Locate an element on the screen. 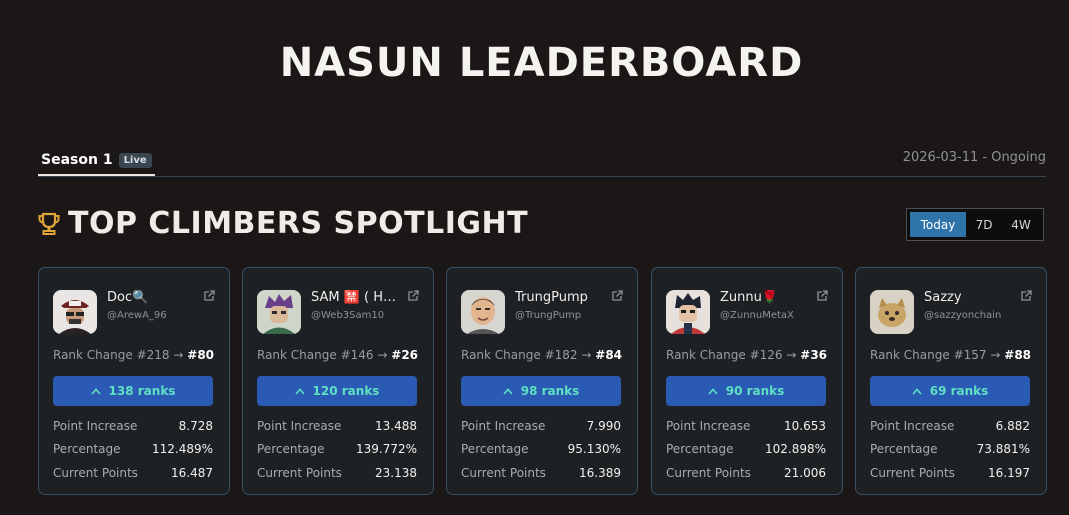 The image size is (1069, 515). range-7d-button: 7D is located at coordinates (984, 224).